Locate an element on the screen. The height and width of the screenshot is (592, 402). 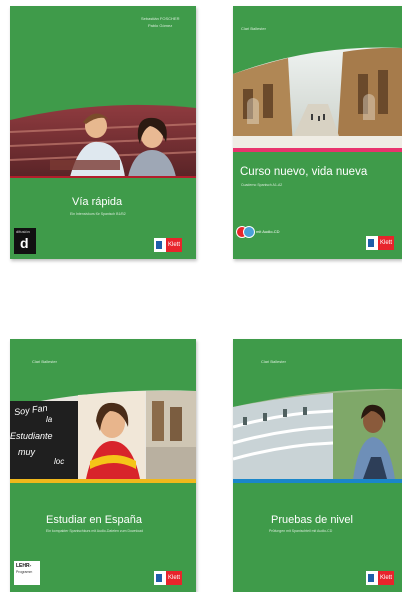
chalk-text-2: la is located at coordinates (49, 419).